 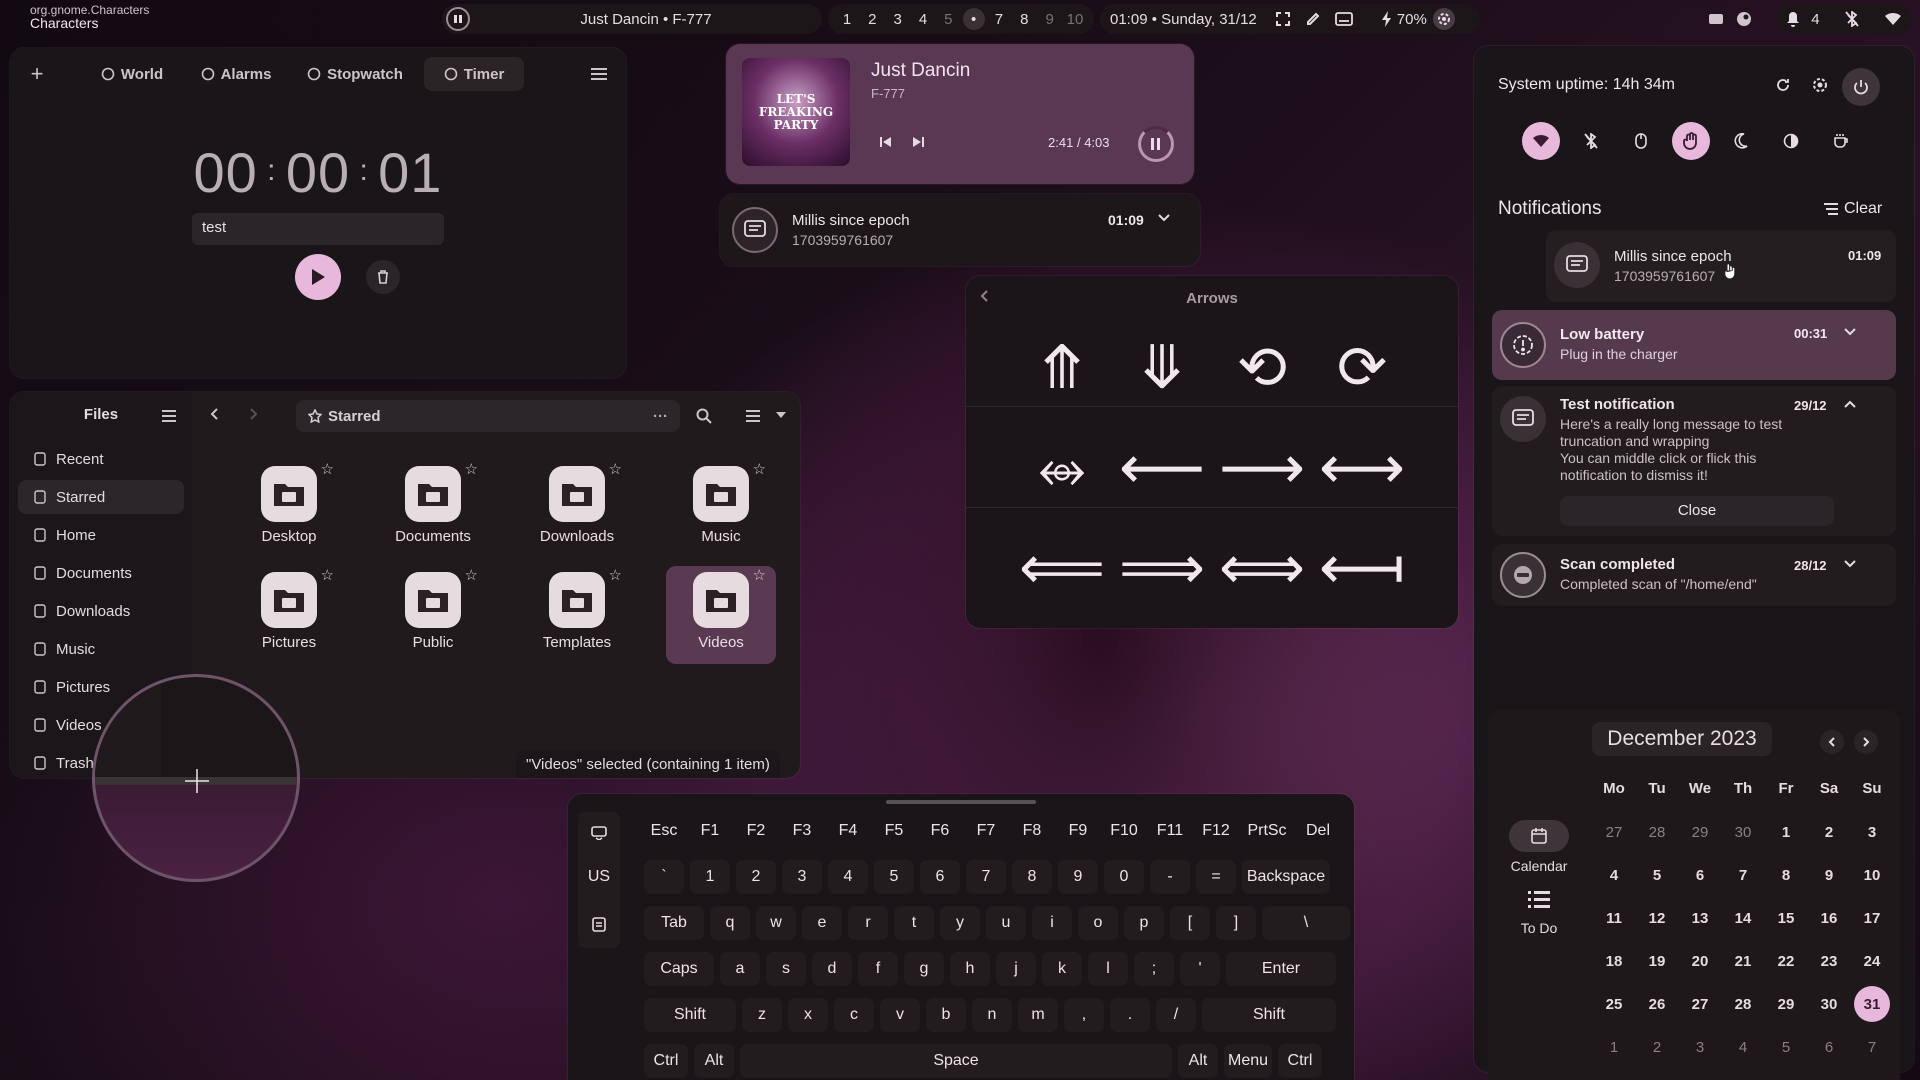 I want to click on chevron-left-icon, so click(x=1832, y=742).